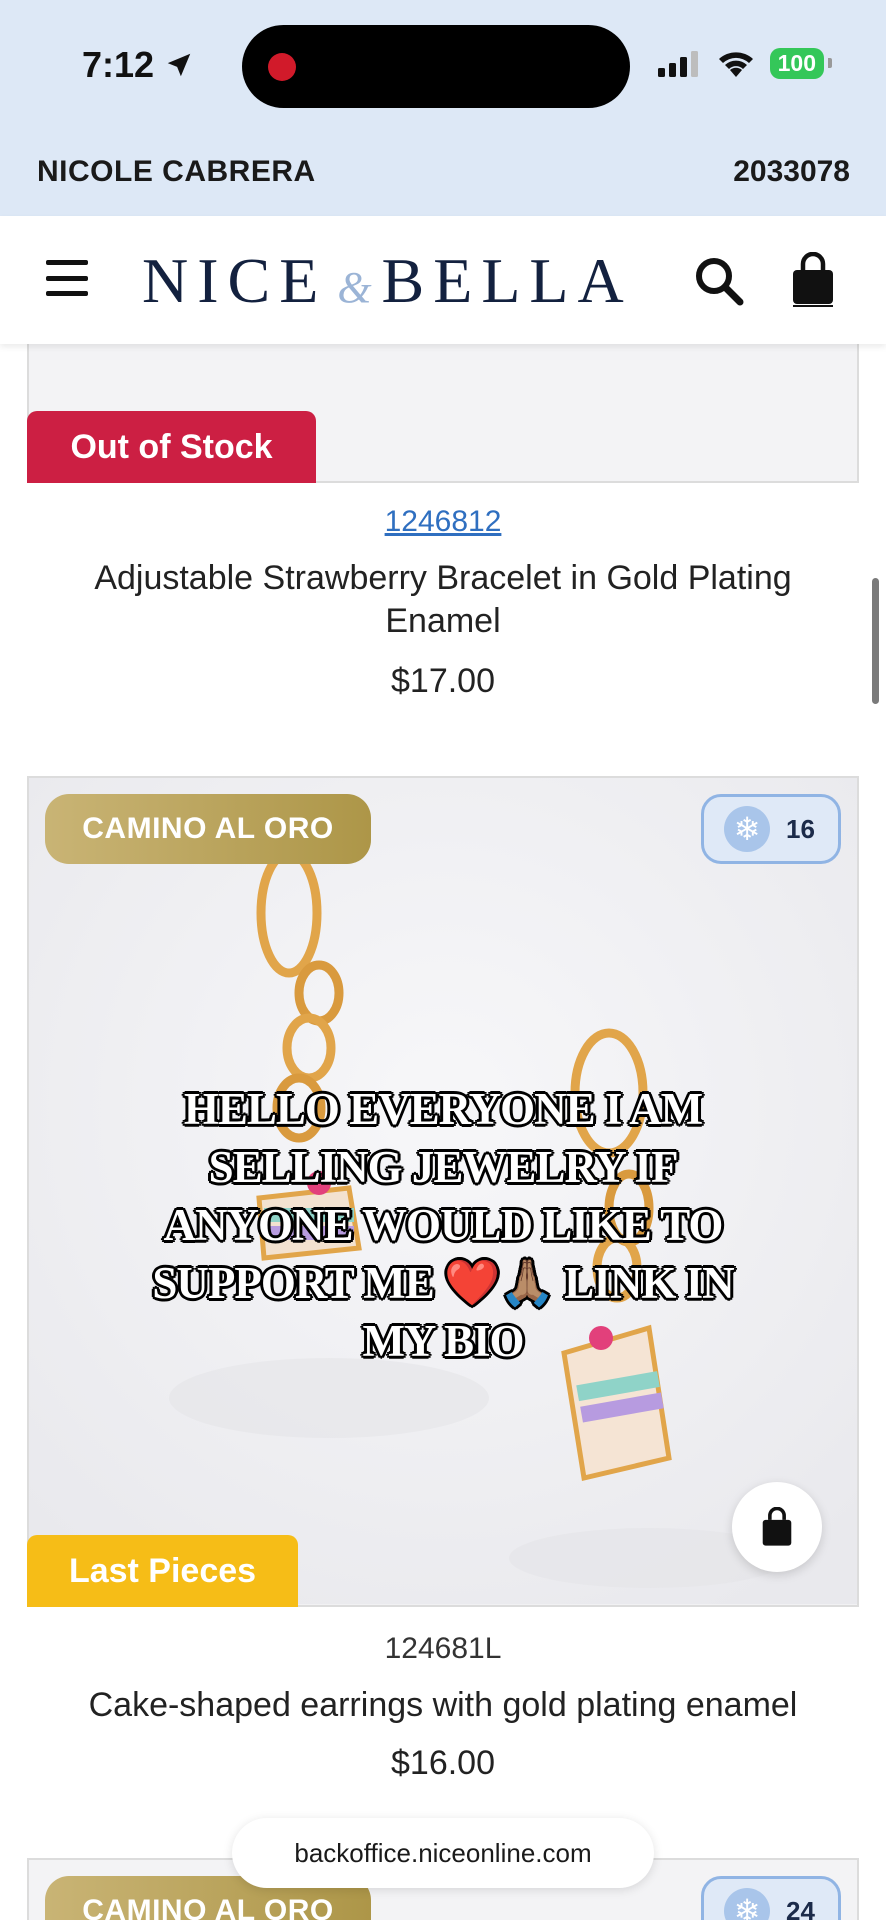  I want to click on browser-url-bar: backoffice.niceonline.com, so click(443, 1853).